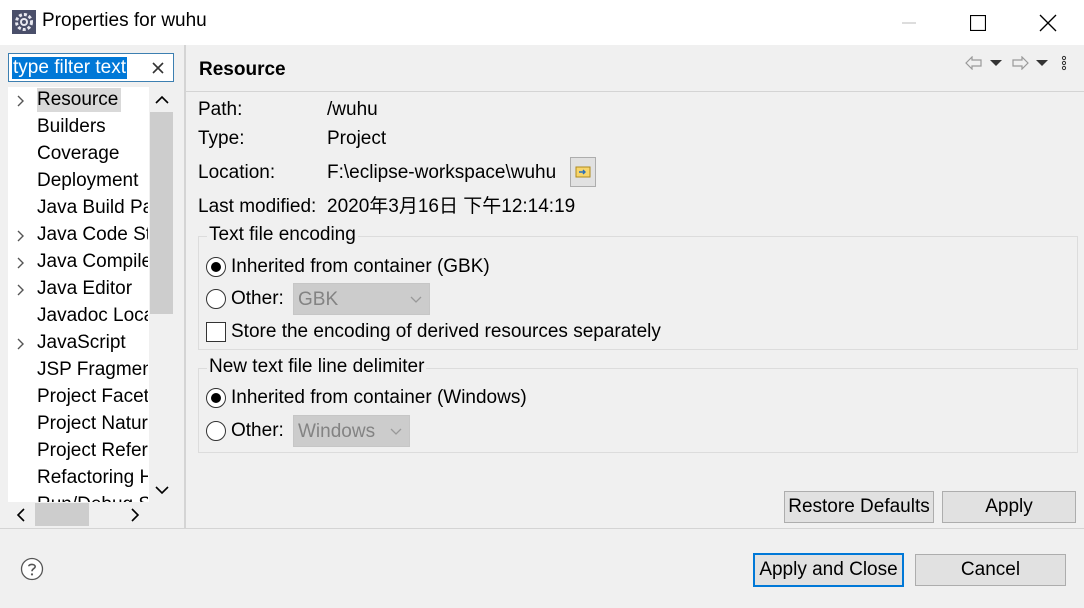 The image size is (1084, 608). What do you see at coordinates (32, 569) in the screenshot?
I see `help-icon` at bounding box center [32, 569].